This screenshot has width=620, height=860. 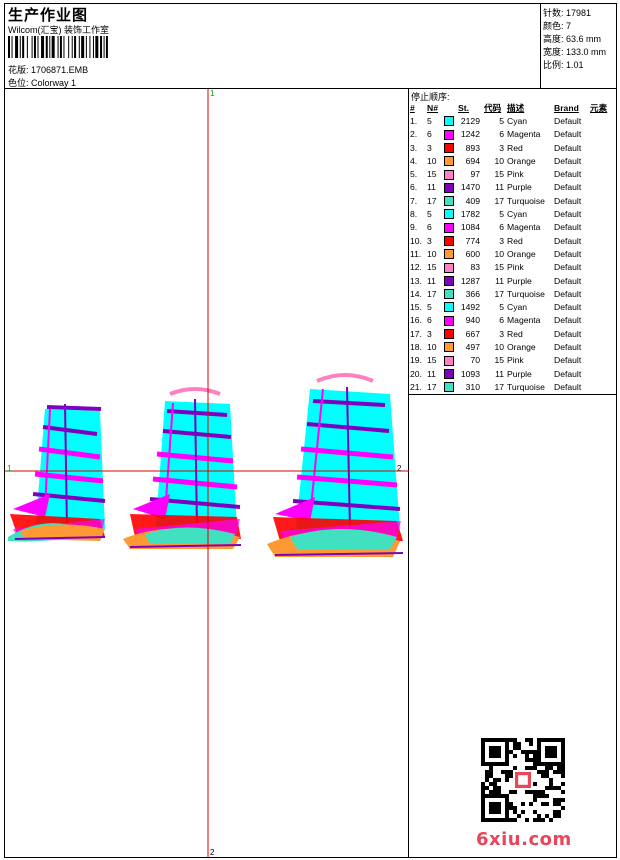 I want to click on row-index: 10., so click(x=416, y=240).